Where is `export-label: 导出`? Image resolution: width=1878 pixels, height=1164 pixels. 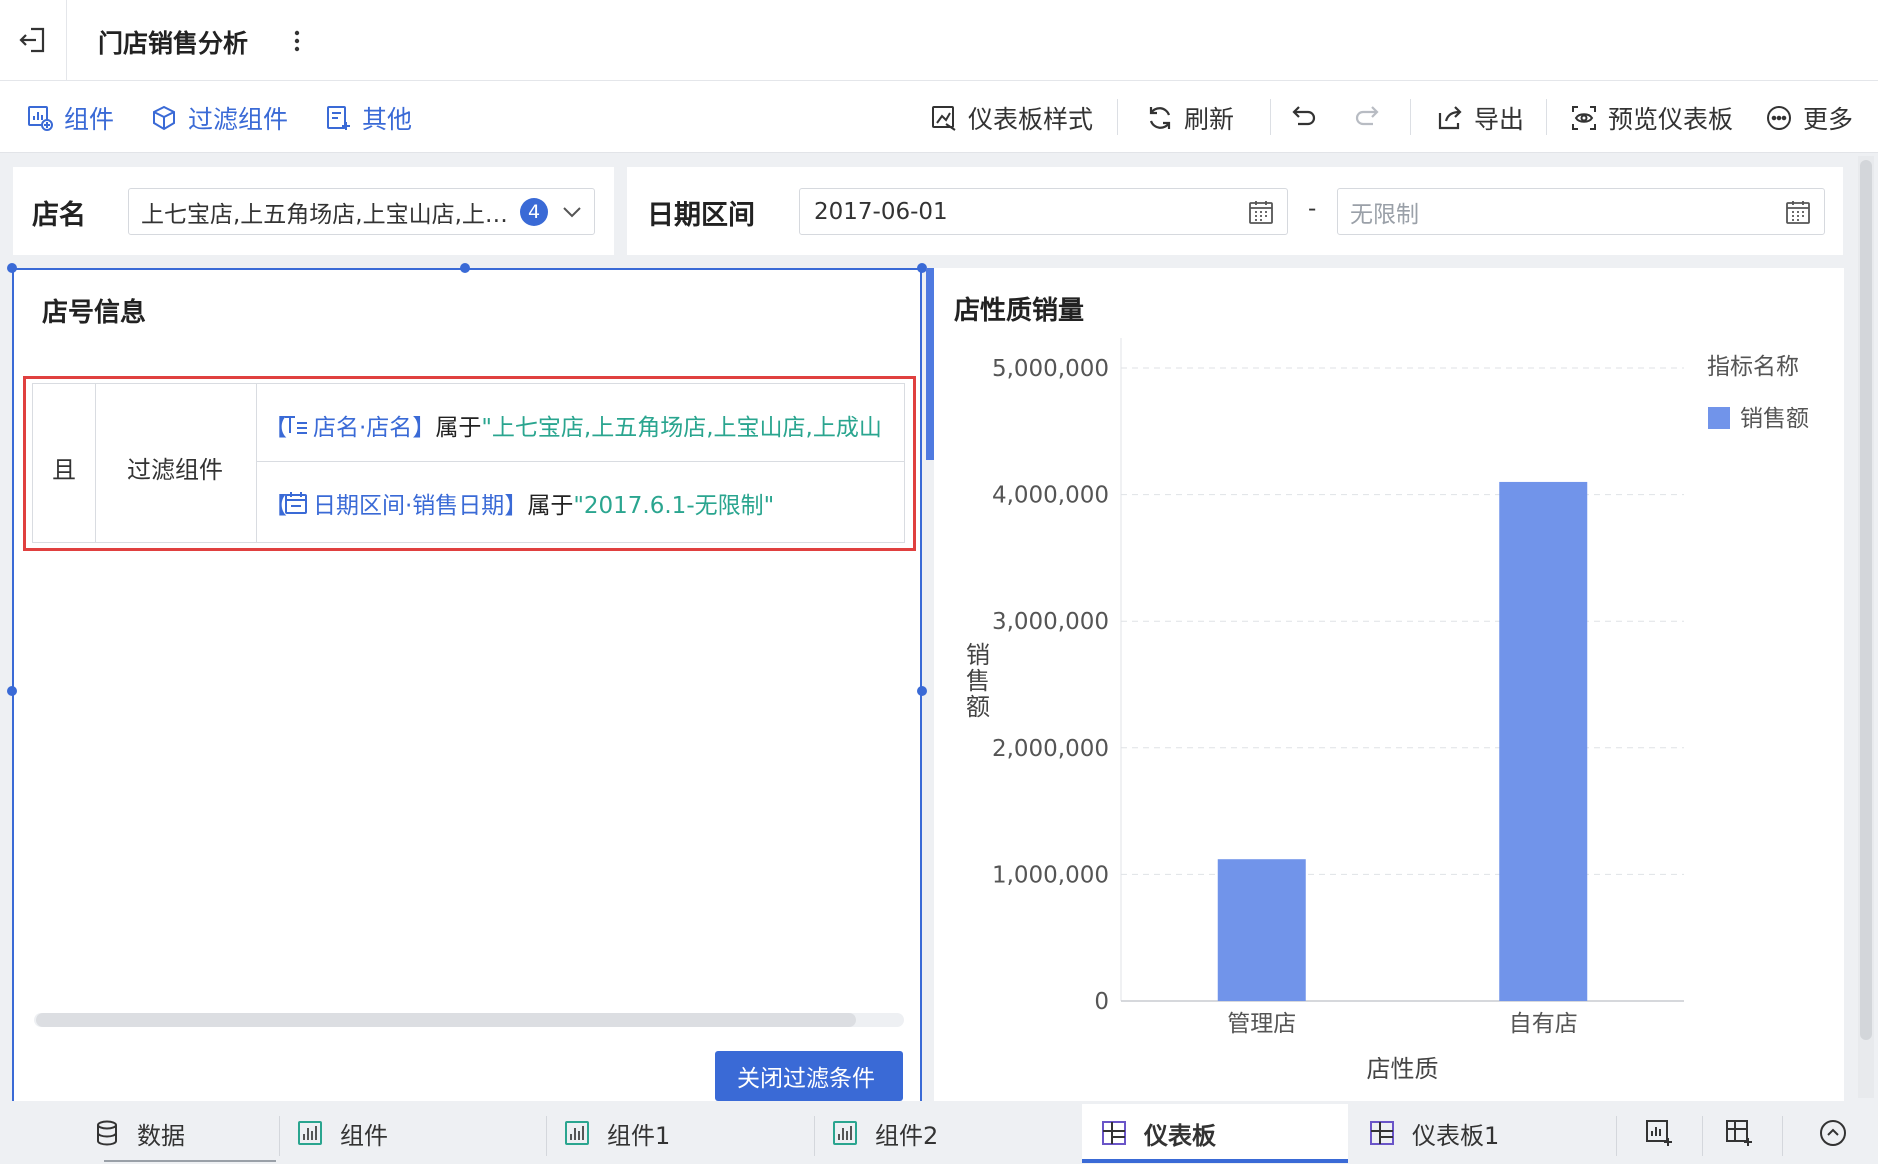
export-label: 导出 is located at coordinates (1499, 119).